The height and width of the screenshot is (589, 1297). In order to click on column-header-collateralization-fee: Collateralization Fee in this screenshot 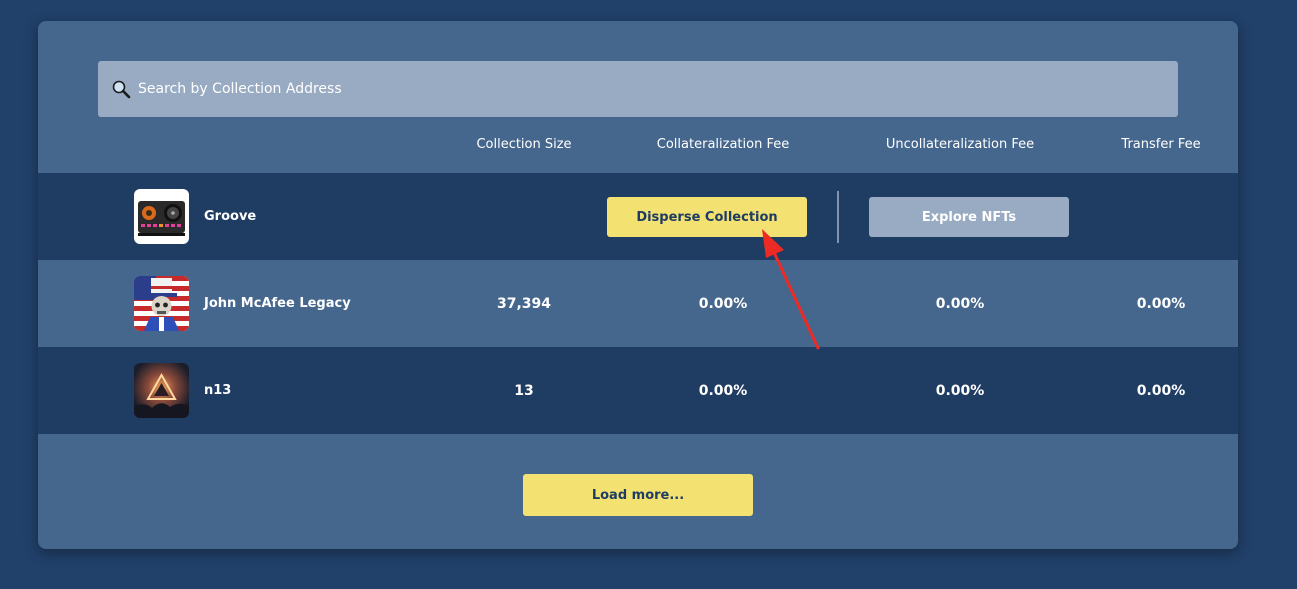, I will do `click(723, 144)`.